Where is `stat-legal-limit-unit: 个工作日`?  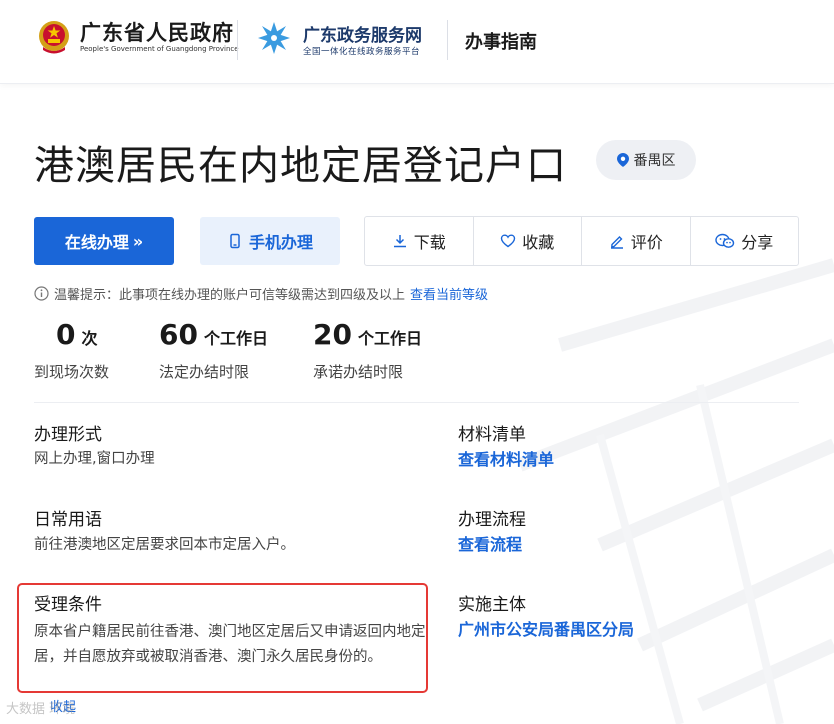
stat-legal-limit-unit: 个工作日 is located at coordinates (235, 338).